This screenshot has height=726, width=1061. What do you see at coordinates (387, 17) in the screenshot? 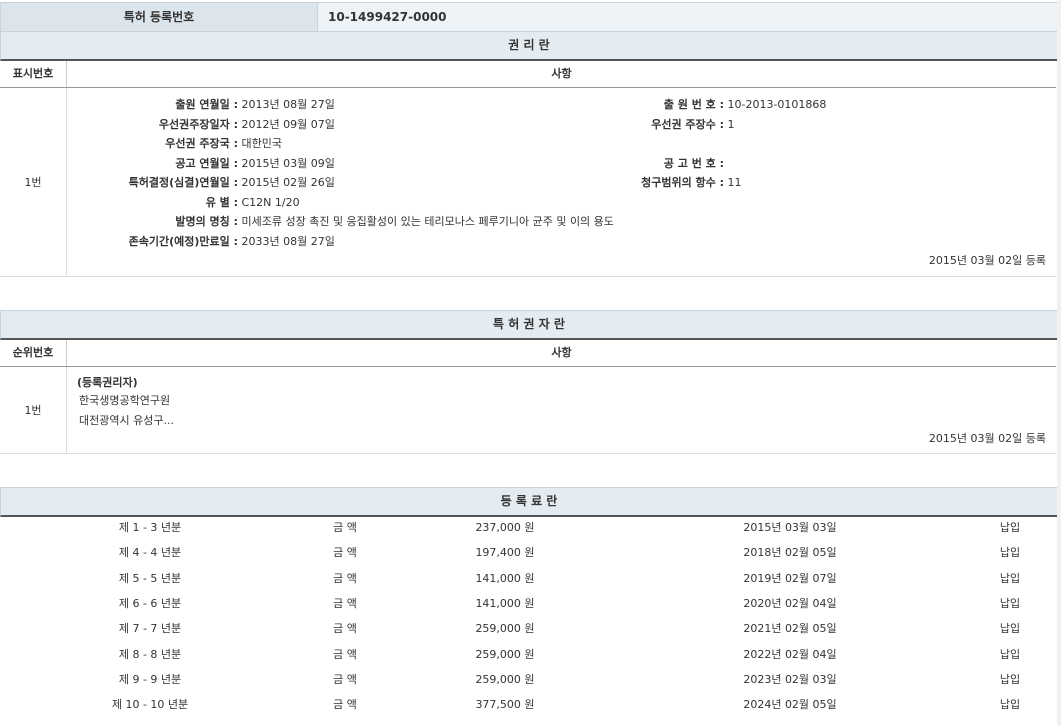
I see `registration-number-value: 10-1499427-0000` at bounding box center [387, 17].